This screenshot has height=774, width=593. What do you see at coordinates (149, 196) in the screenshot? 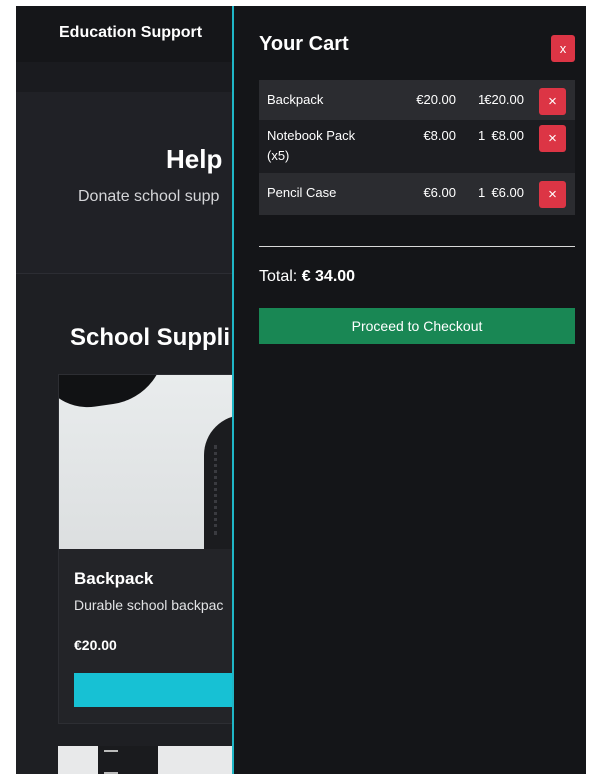
I see `hero-subtitle: Donate school supp` at bounding box center [149, 196].